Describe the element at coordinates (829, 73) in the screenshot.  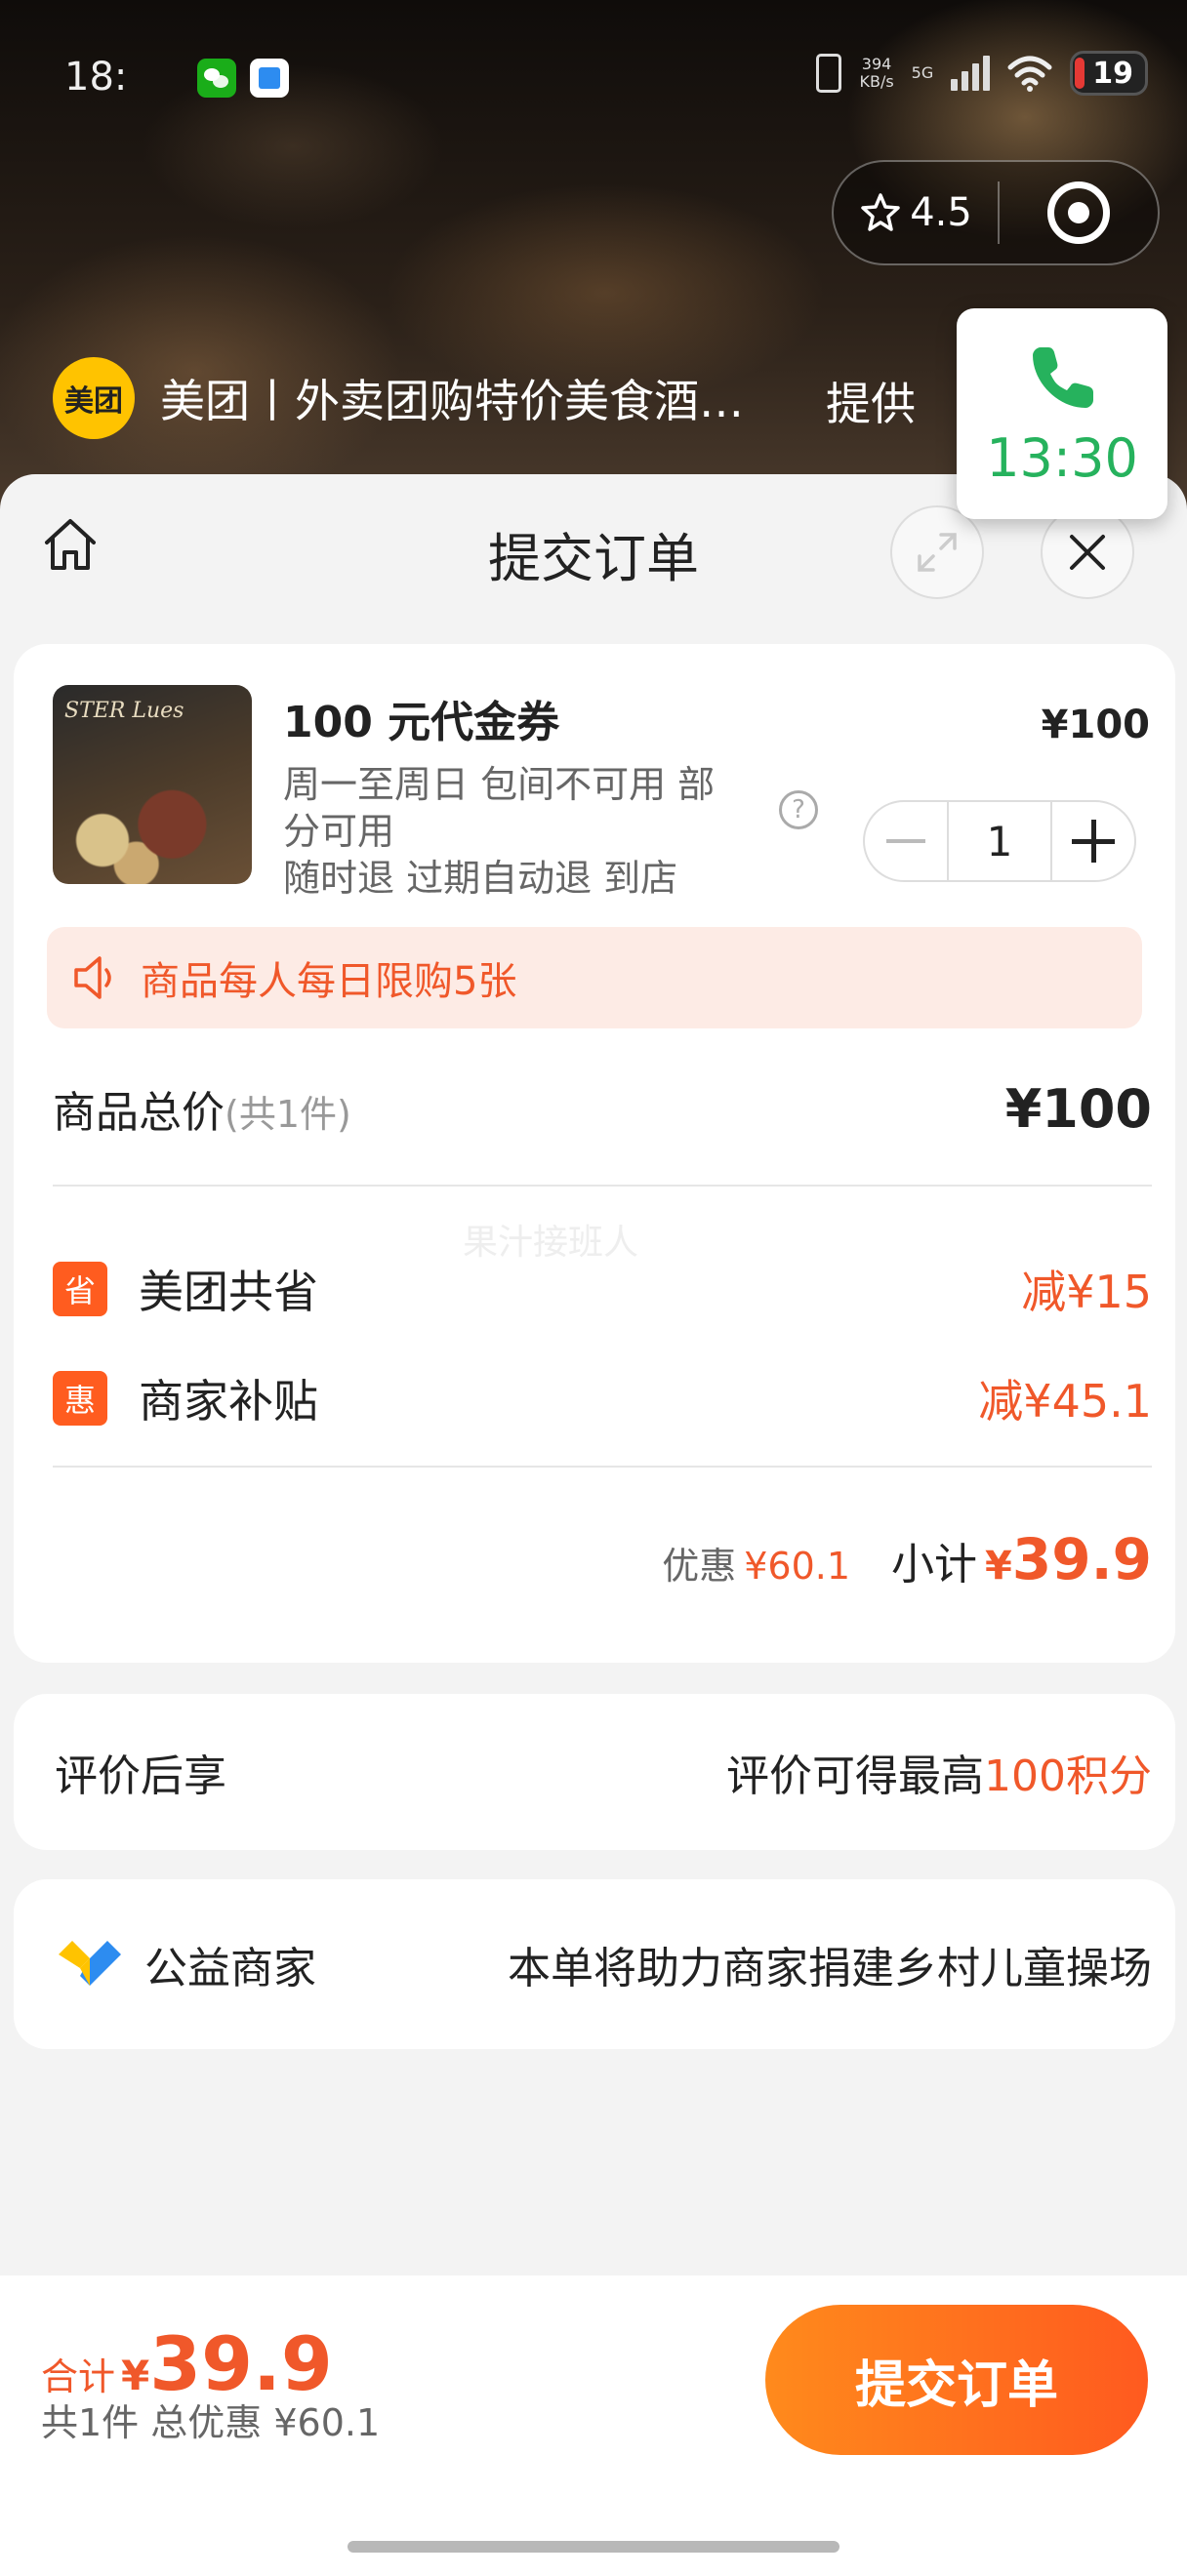
I see `vibrate-icon` at that location.